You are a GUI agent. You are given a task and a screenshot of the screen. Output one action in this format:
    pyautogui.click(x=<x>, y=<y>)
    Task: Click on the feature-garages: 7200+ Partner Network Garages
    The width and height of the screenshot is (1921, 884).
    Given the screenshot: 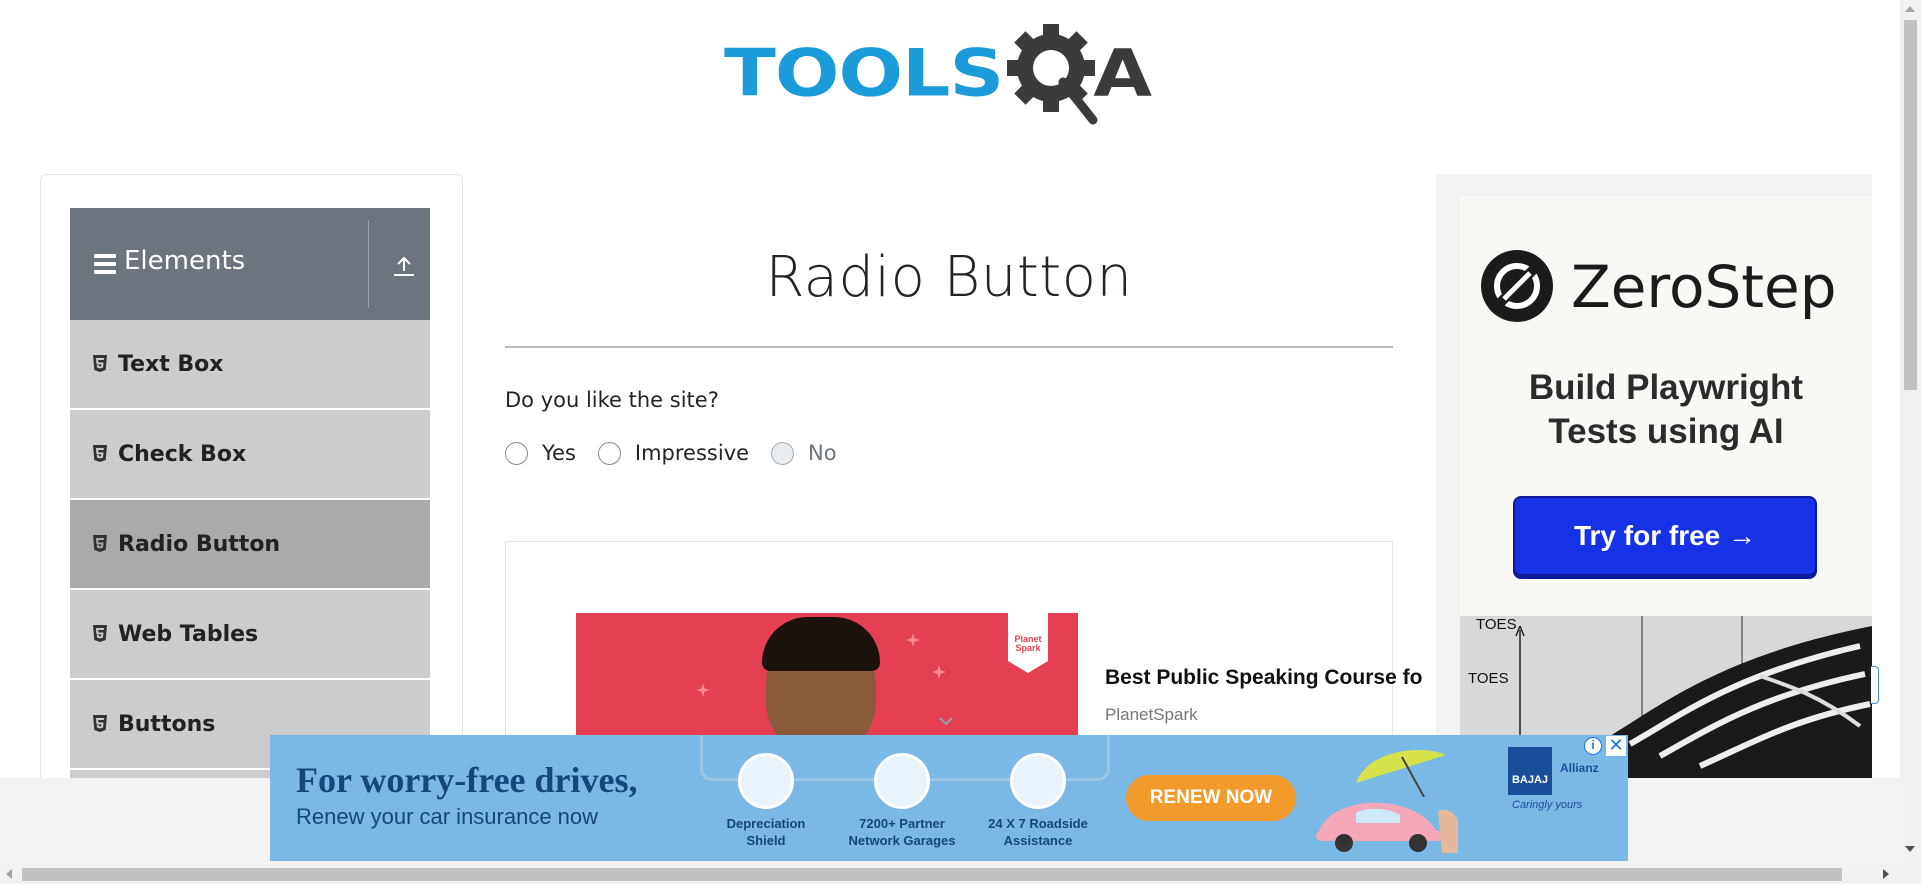 What is the action you would take?
    pyautogui.click(x=902, y=801)
    